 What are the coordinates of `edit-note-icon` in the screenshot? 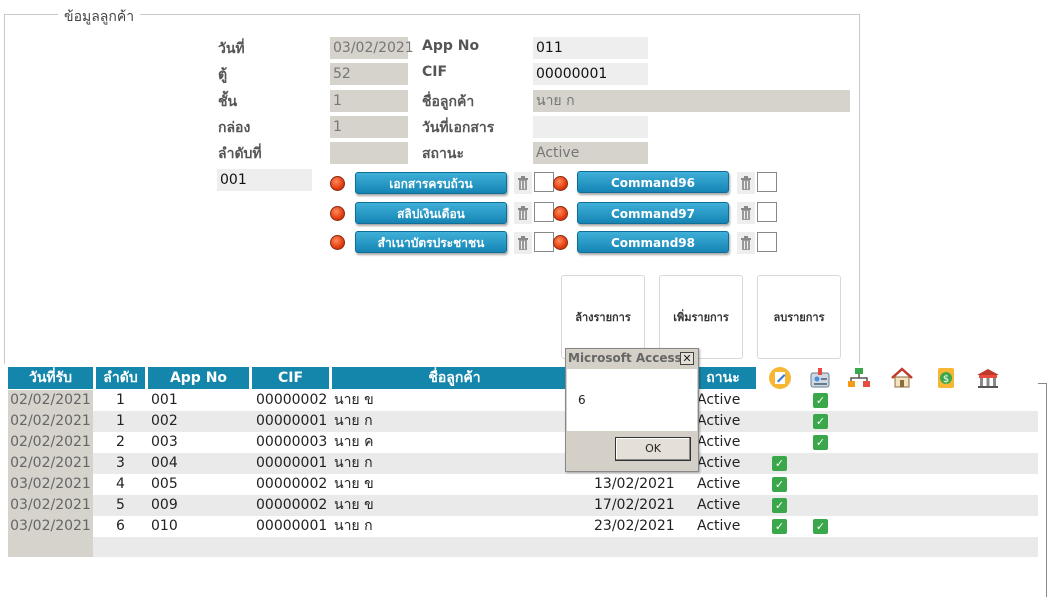 It's located at (780, 378).